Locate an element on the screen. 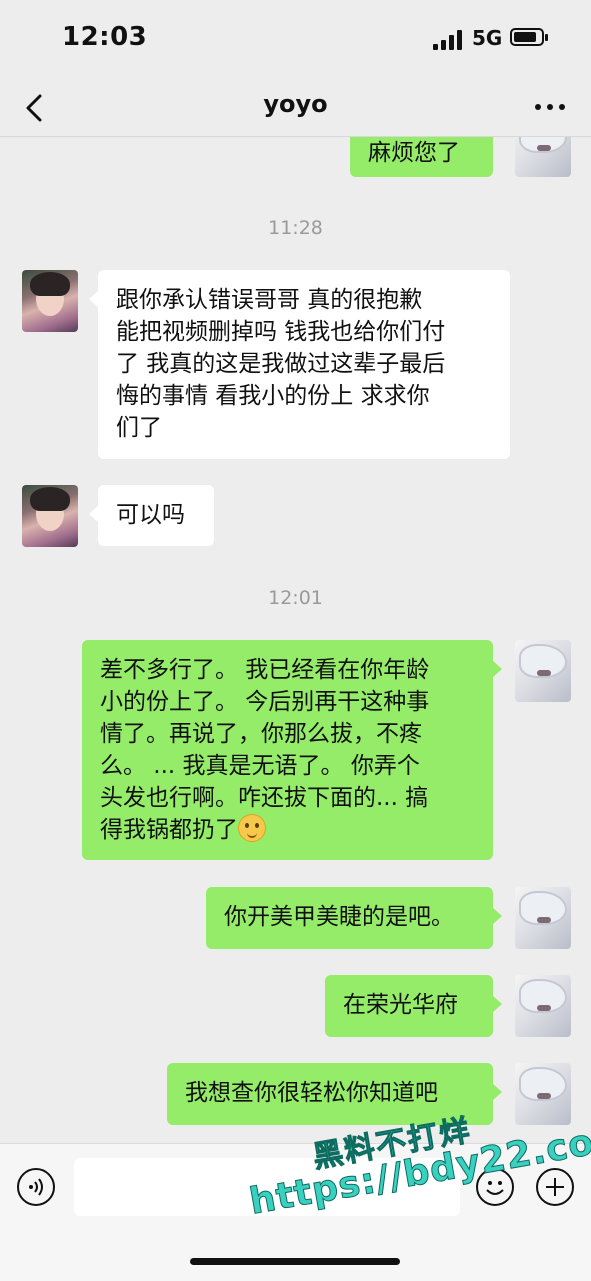 The image size is (591, 1281). timestamp: 12:01 is located at coordinates (295, 598).